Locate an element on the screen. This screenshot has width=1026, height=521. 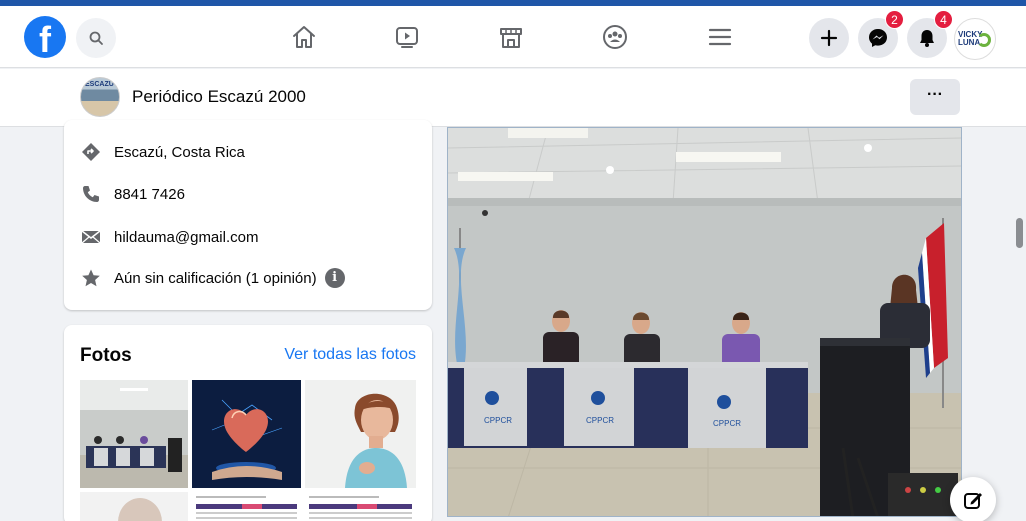
page-header-bar: ESCAZÚ Periódico Escazú 2000 ··· is located at coordinates (513, 98).